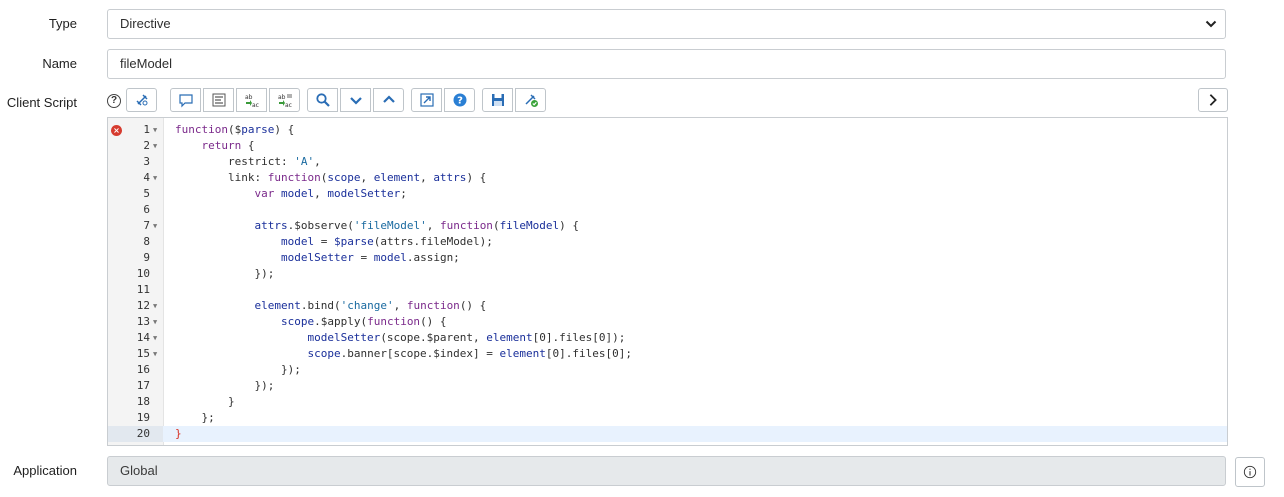 Image resolution: width=1284 pixels, height=497 pixels. Describe the element at coordinates (235, 129) in the screenshot. I see `code-text: function($parse) {` at that location.